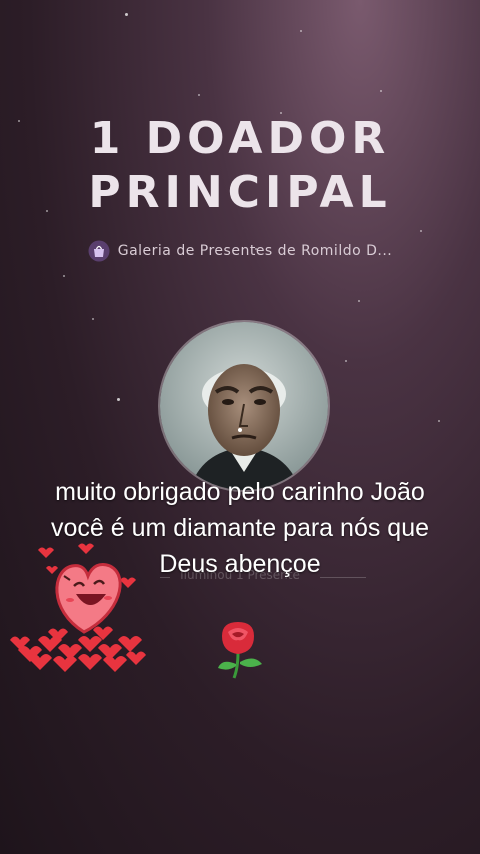  I want to click on avatar, so click(244, 406).